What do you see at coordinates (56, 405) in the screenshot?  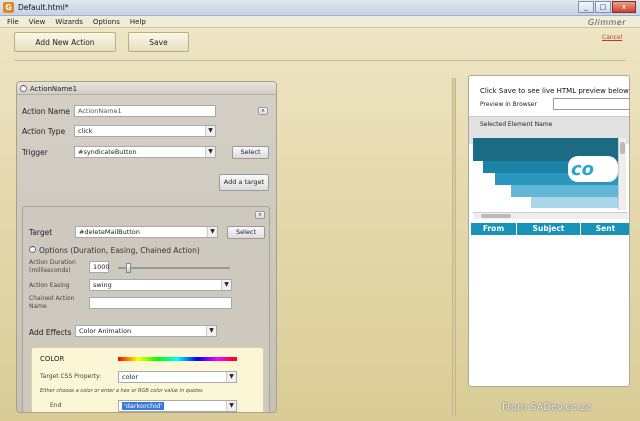 I see `end-color-label: End` at bounding box center [56, 405].